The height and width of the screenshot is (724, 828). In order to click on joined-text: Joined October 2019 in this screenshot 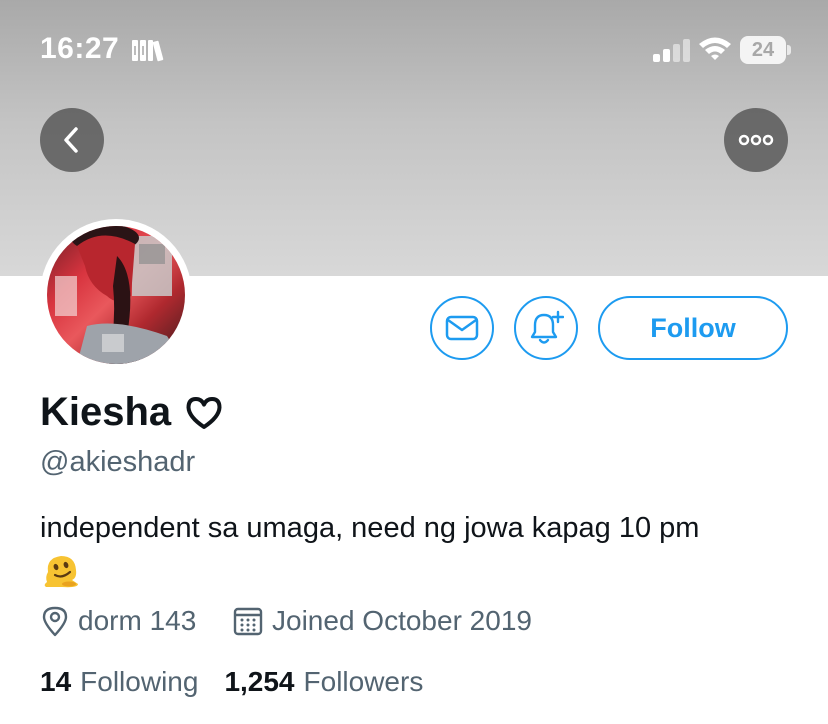, I will do `click(402, 620)`.